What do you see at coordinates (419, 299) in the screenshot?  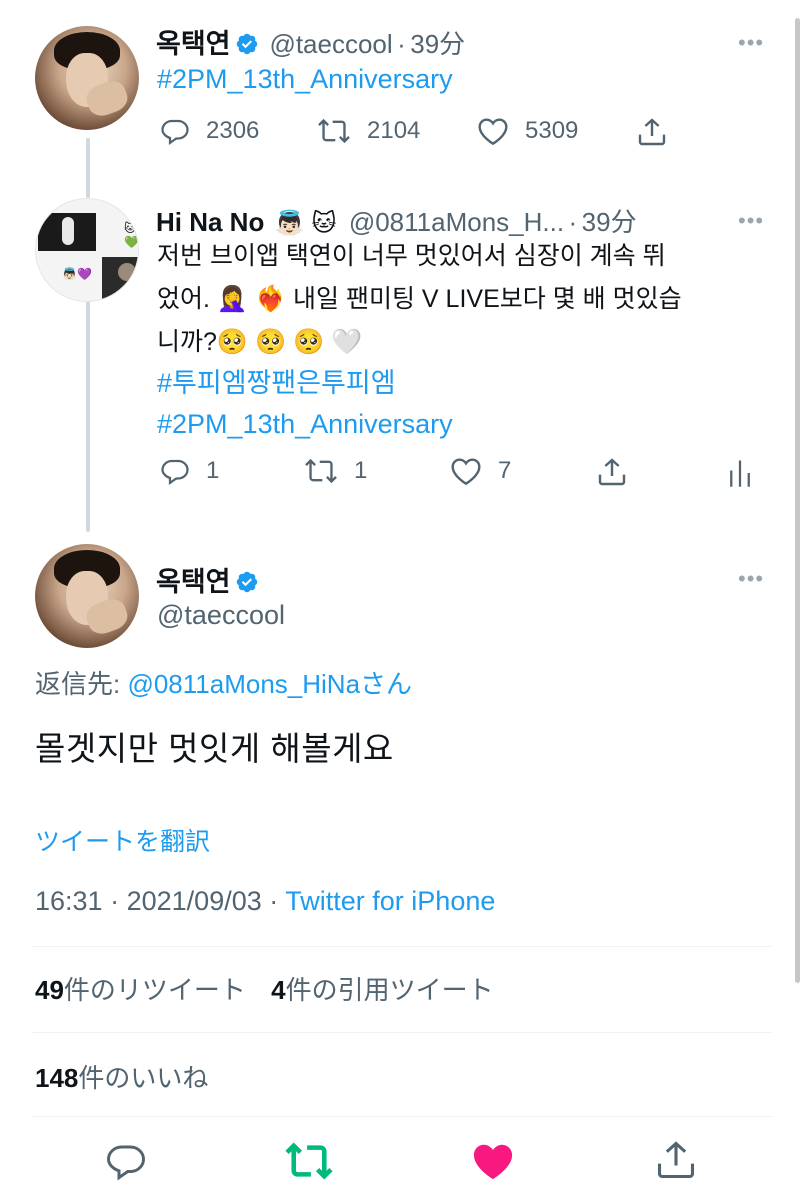 I see `tweet-line: 었어. 🤦‍♀️ ❤️‍🔥 내일 팬미팅 V LIVE보다 몇 배 멋있습` at bounding box center [419, 299].